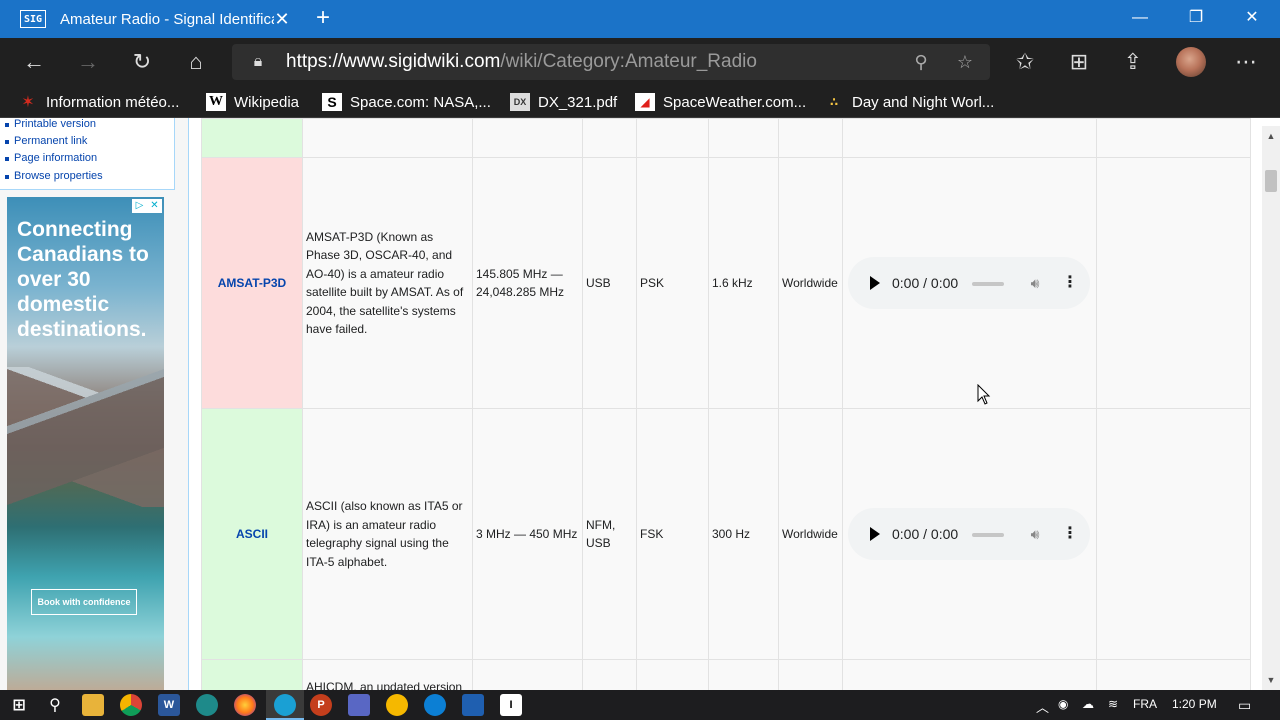  What do you see at coordinates (1113, 704) in the screenshot?
I see `wifi-icon: ≋` at bounding box center [1113, 704].